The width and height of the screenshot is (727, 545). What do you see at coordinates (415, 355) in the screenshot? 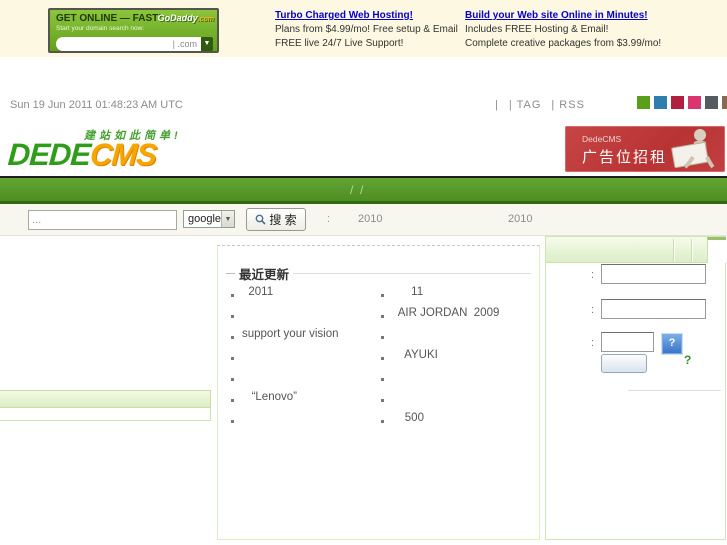
I see `list-item-text: AYUKI` at bounding box center [415, 355].